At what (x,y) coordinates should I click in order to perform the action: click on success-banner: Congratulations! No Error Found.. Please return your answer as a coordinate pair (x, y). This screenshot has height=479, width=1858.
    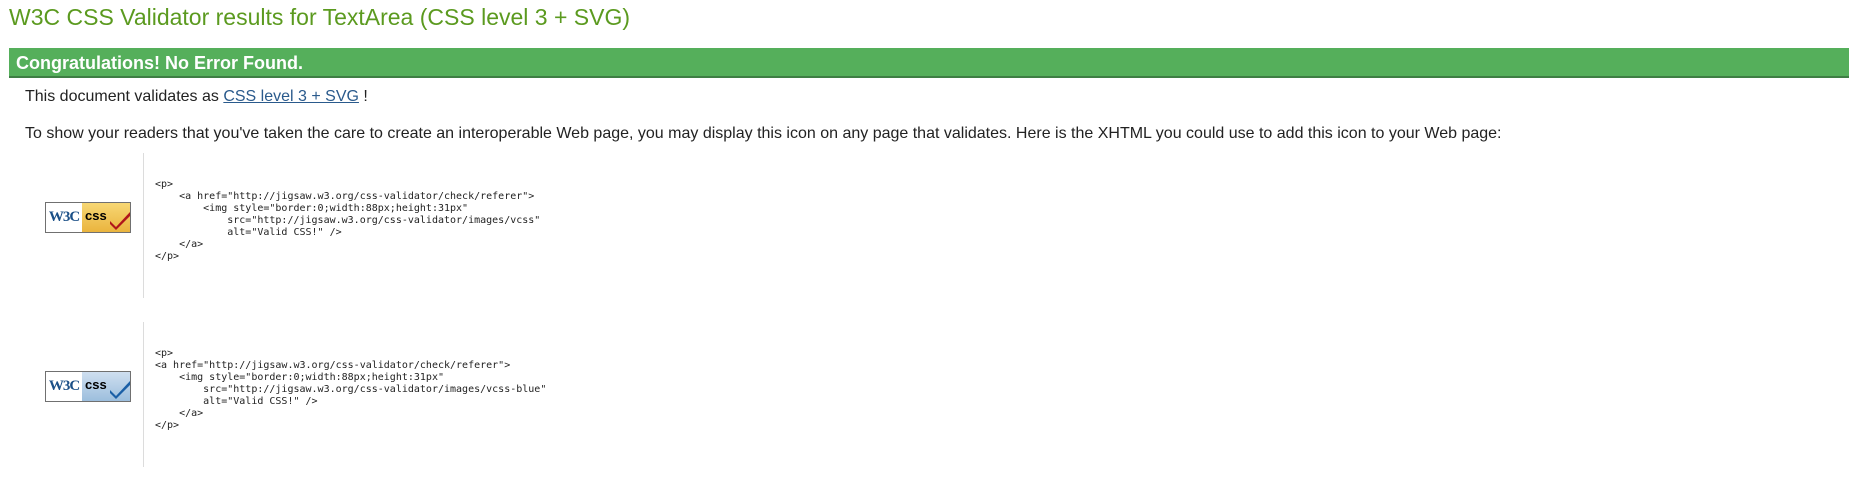
    Looking at the image, I should click on (929, 63).